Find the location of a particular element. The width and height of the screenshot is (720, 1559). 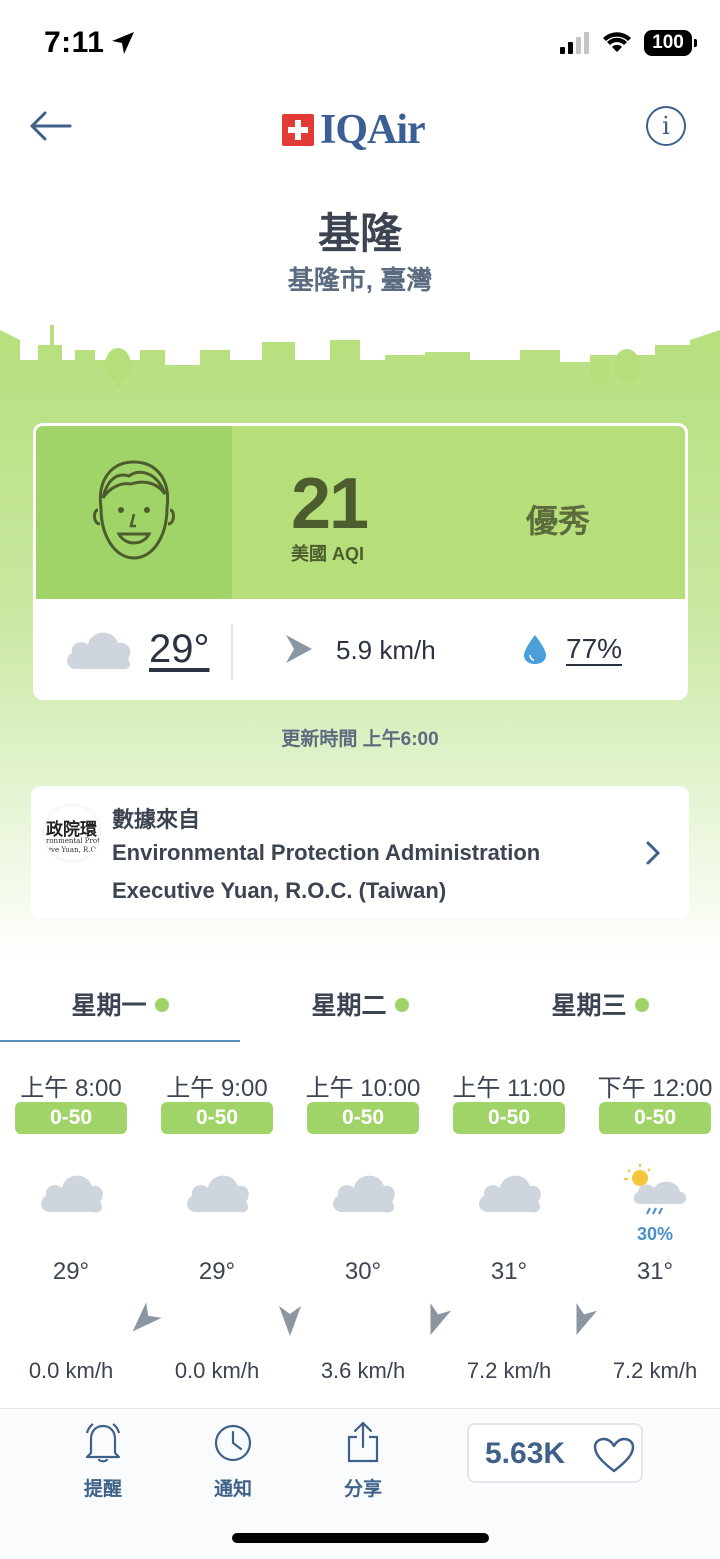

like-button: 5.63K is located at coordinates (555, 1453).